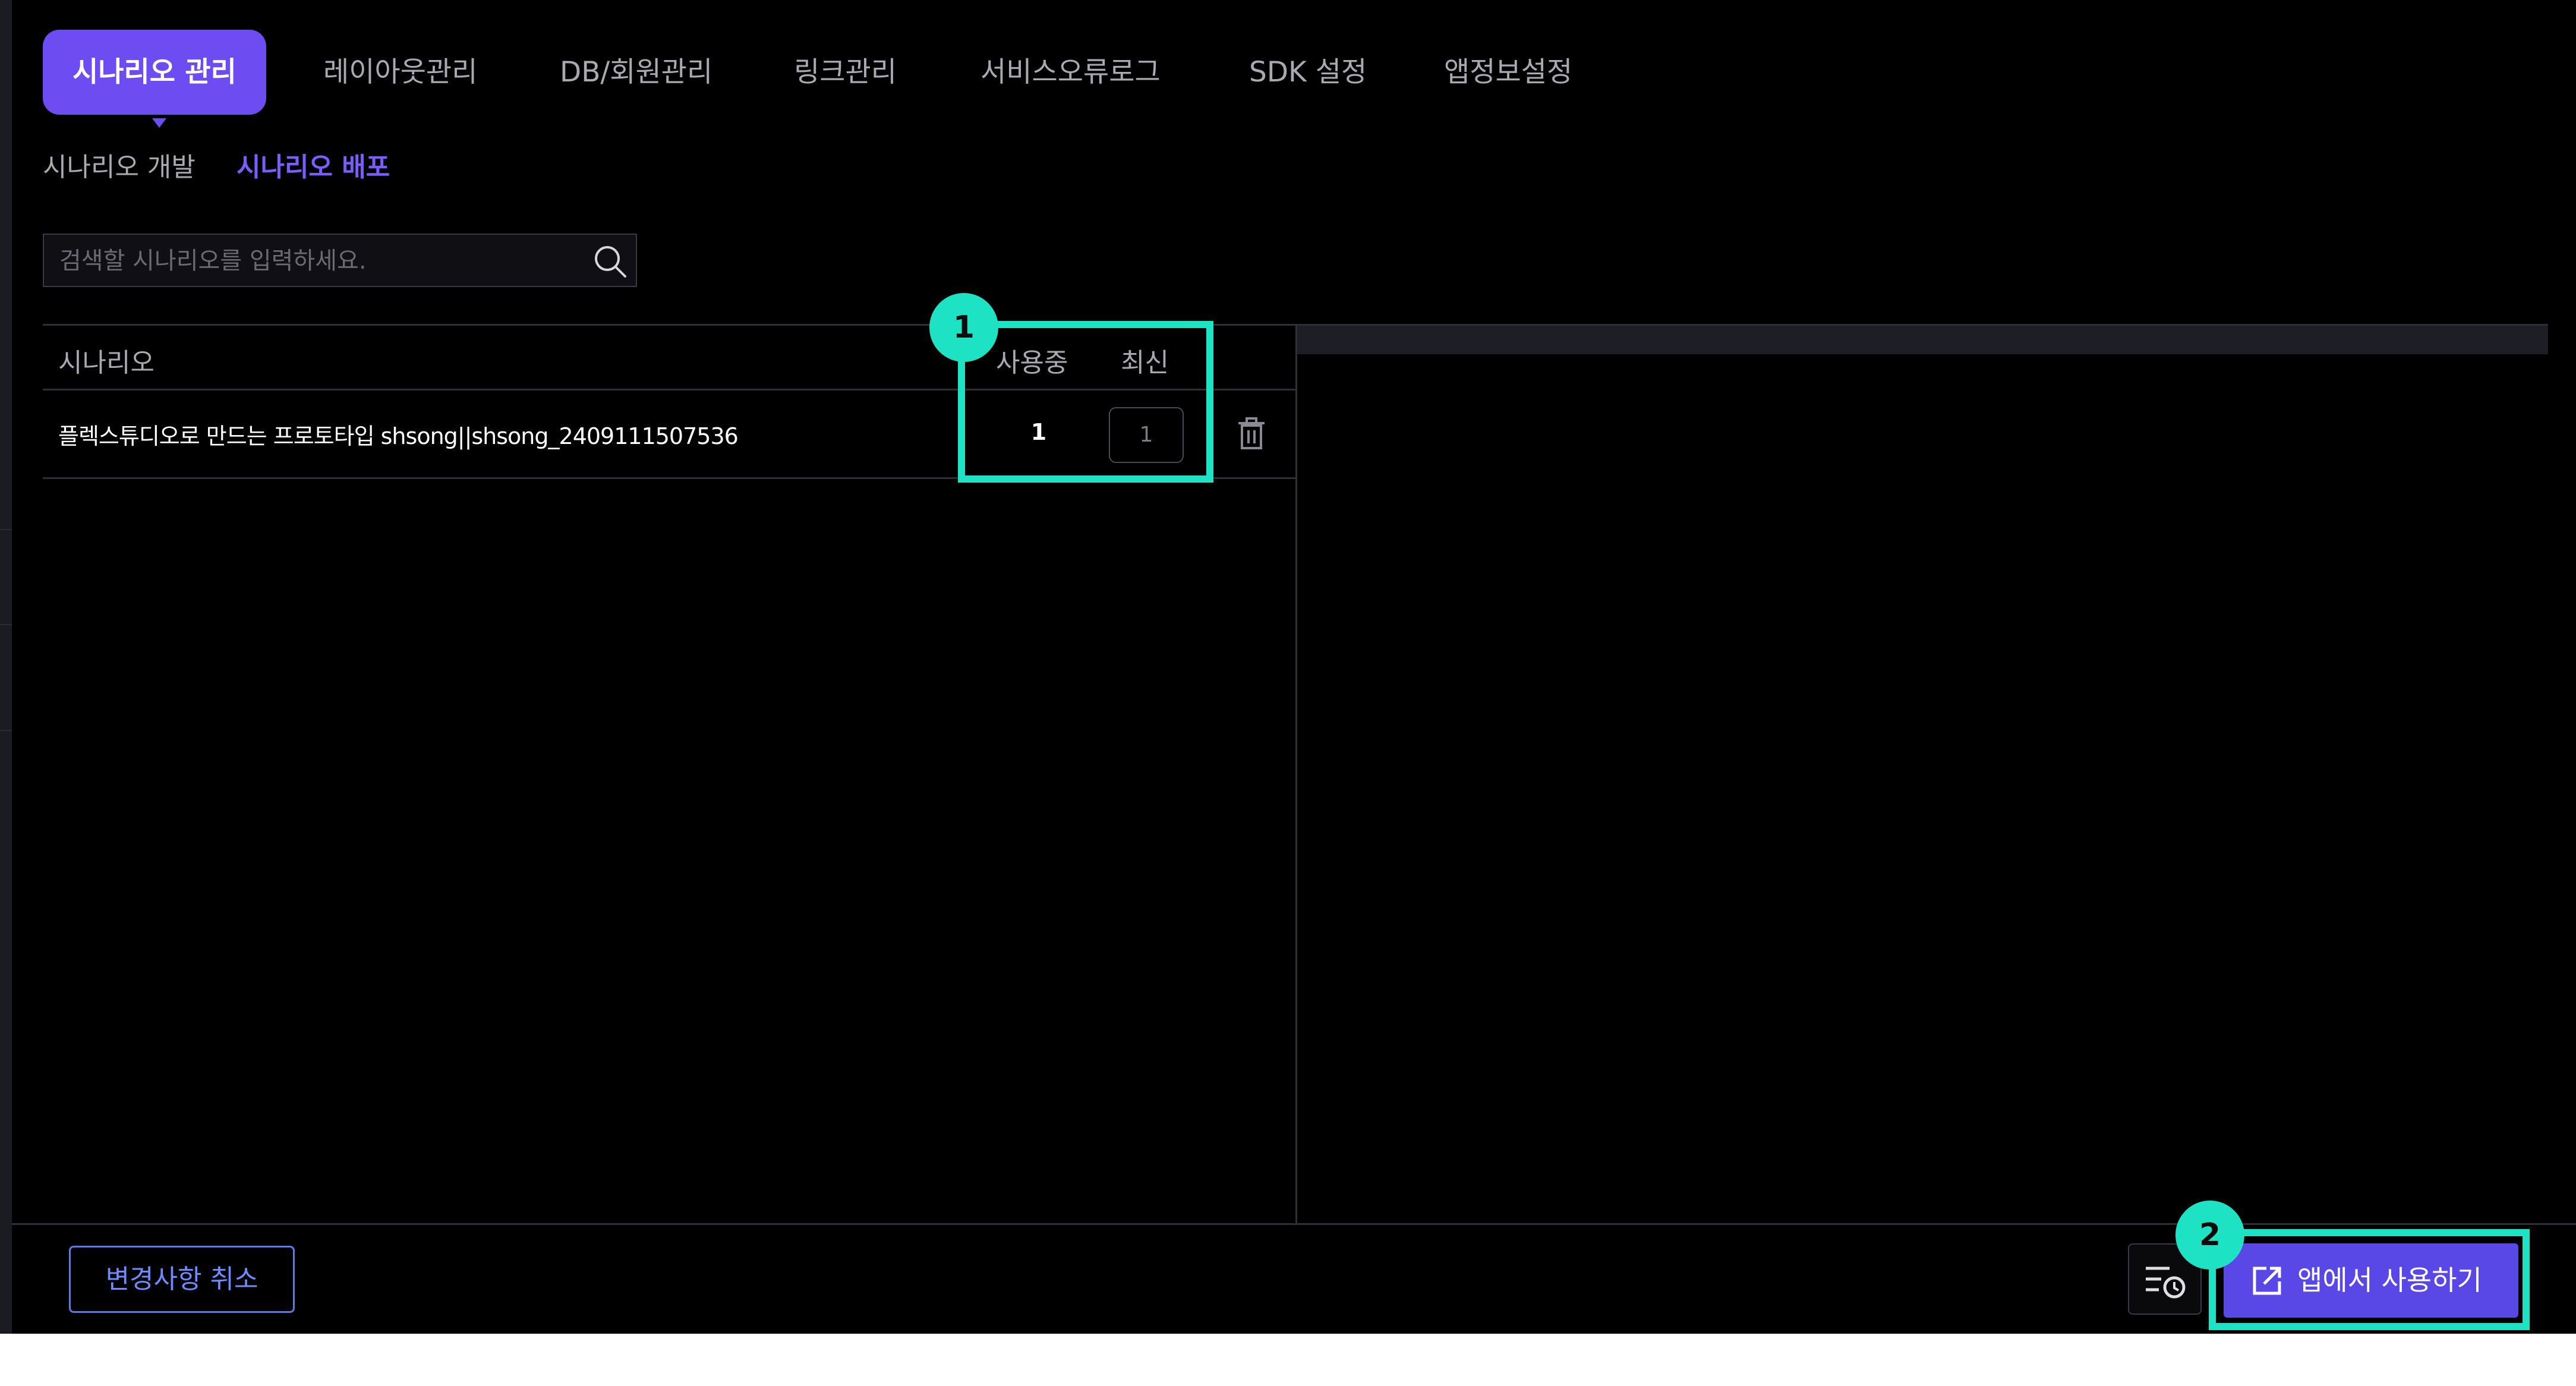 This screenshot has width=2576, height=1386. I want to click on search-icon, so click(610, 261).